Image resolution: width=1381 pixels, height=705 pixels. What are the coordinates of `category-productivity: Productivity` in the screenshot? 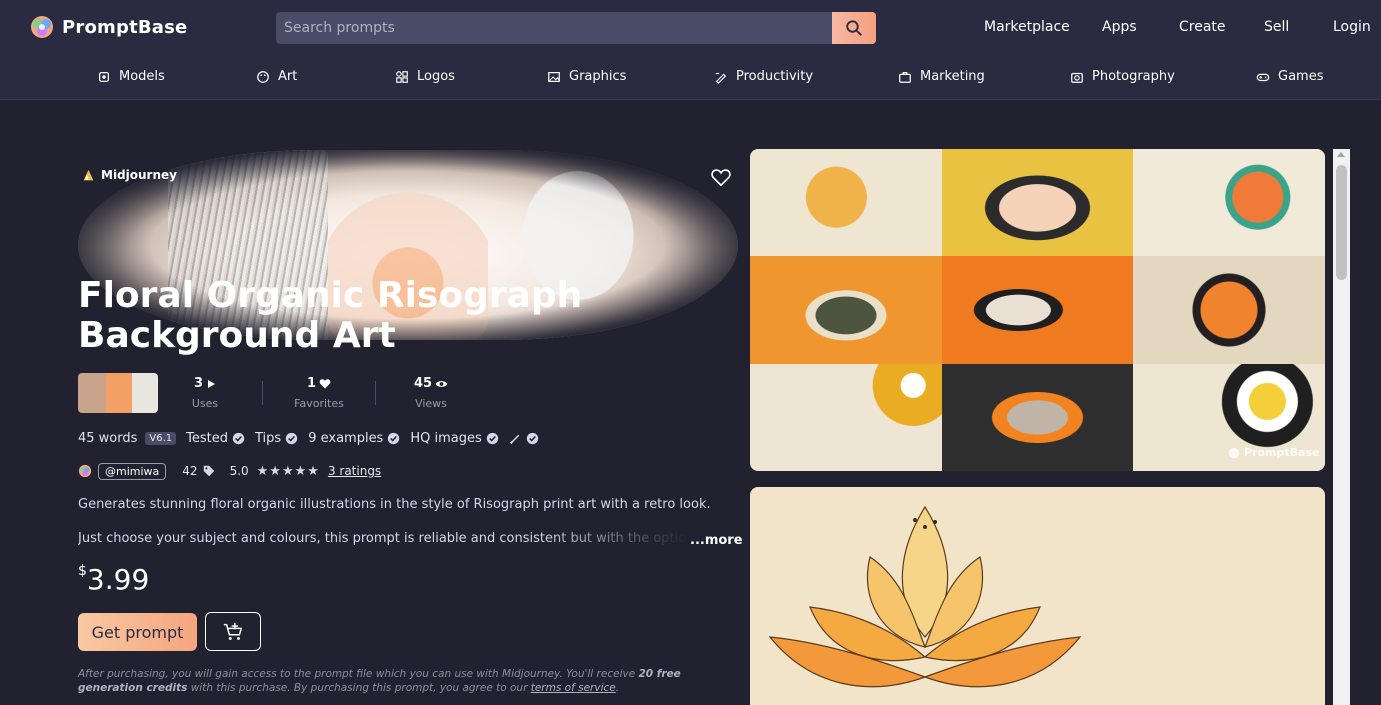 It's located at (763, 76).